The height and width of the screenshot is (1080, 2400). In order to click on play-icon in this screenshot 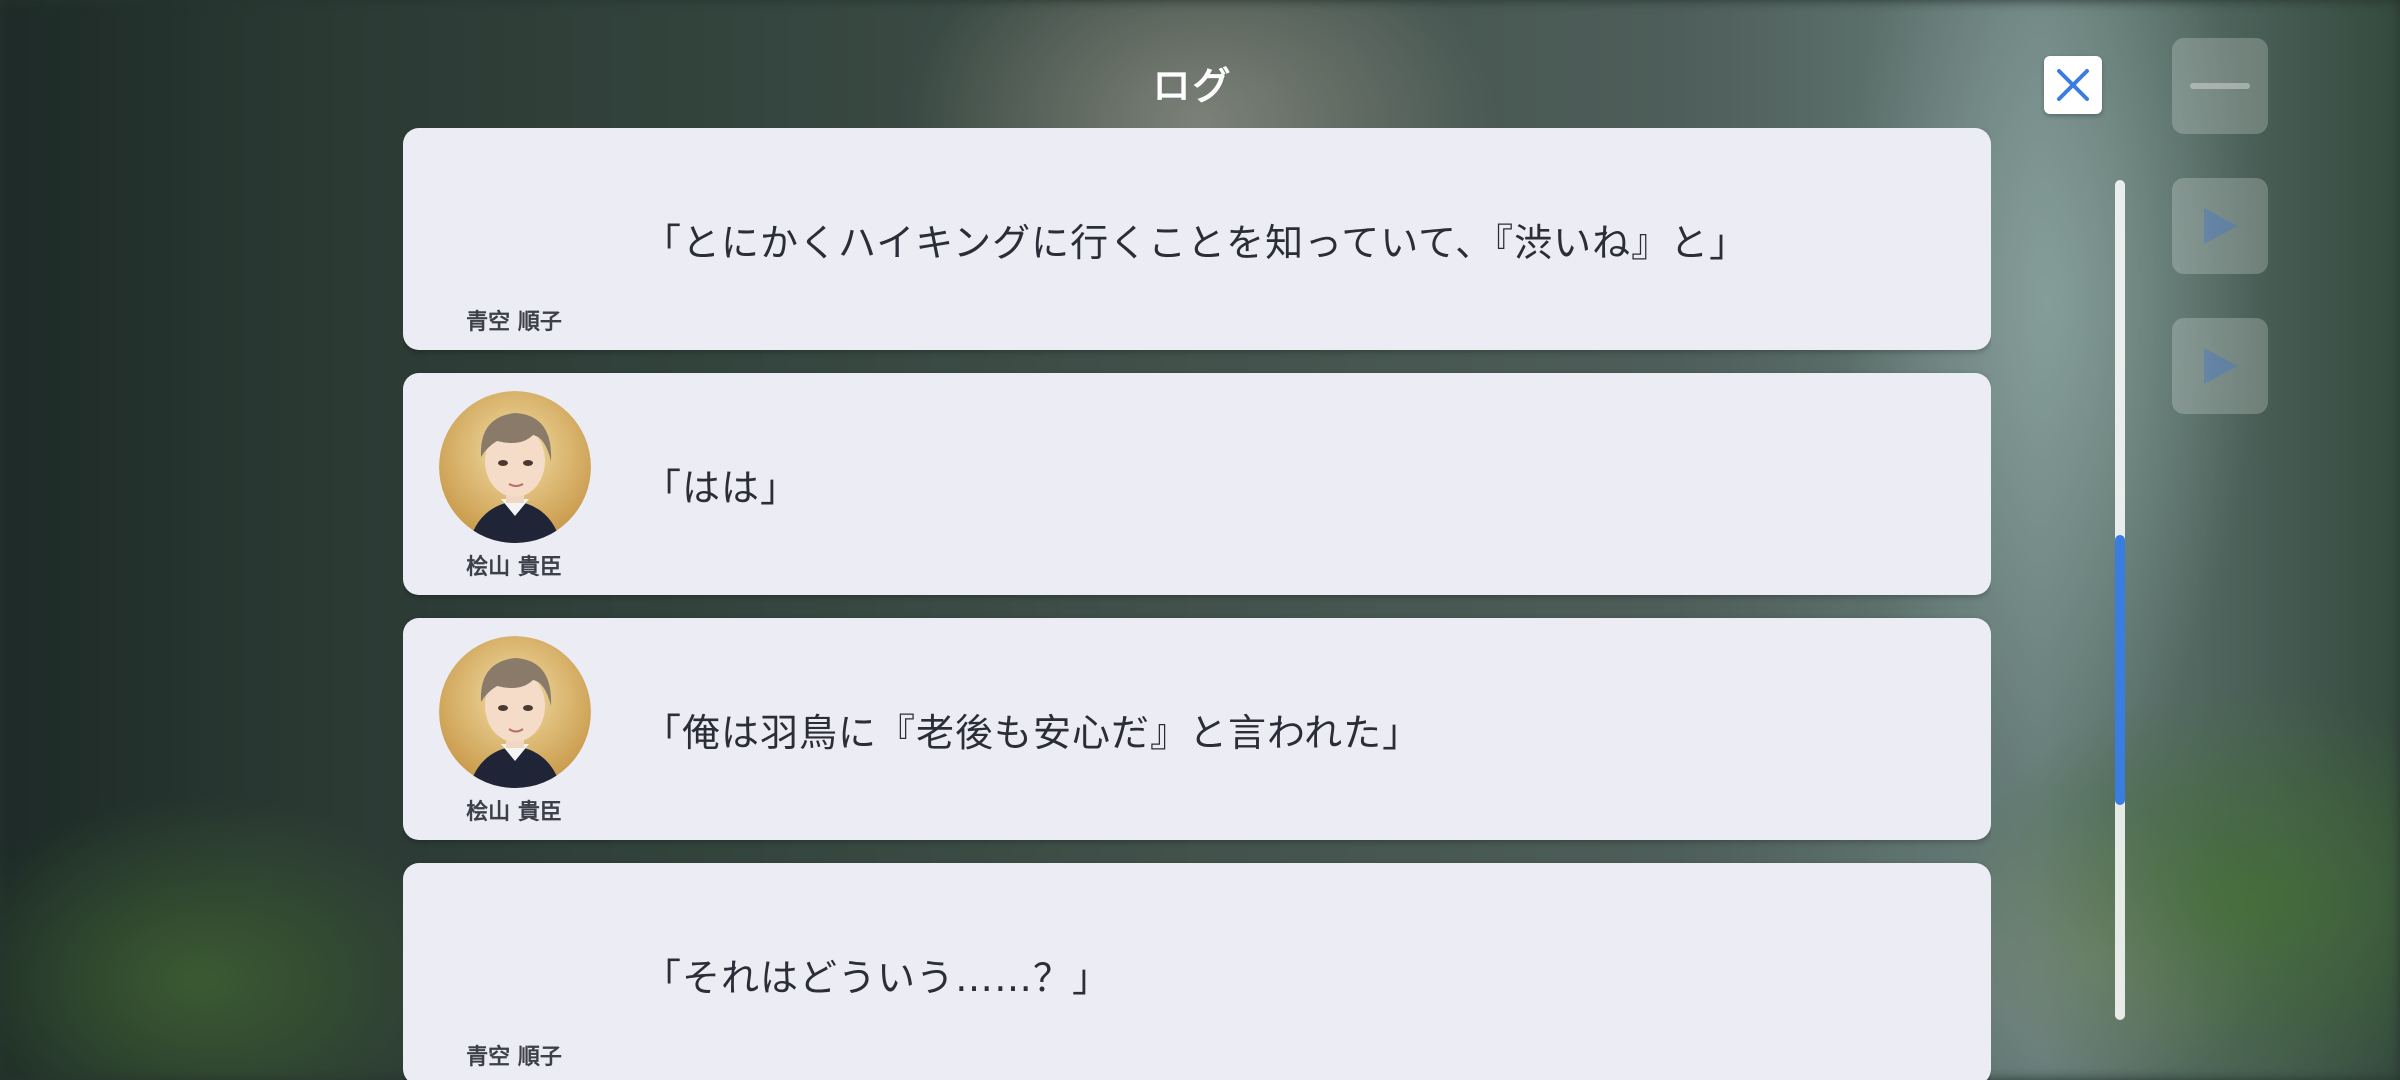, I will do `click(2221, 226)`.